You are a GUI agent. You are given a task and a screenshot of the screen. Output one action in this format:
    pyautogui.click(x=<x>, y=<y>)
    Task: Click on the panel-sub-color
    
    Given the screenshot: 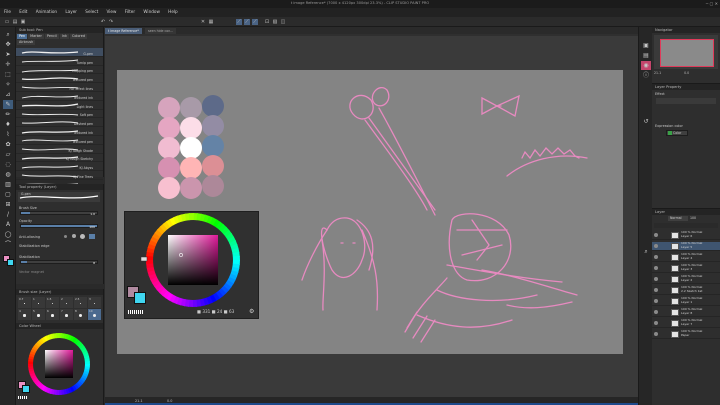 What is the action you would take?
    pyautogui.click(x=26, y=389)
    